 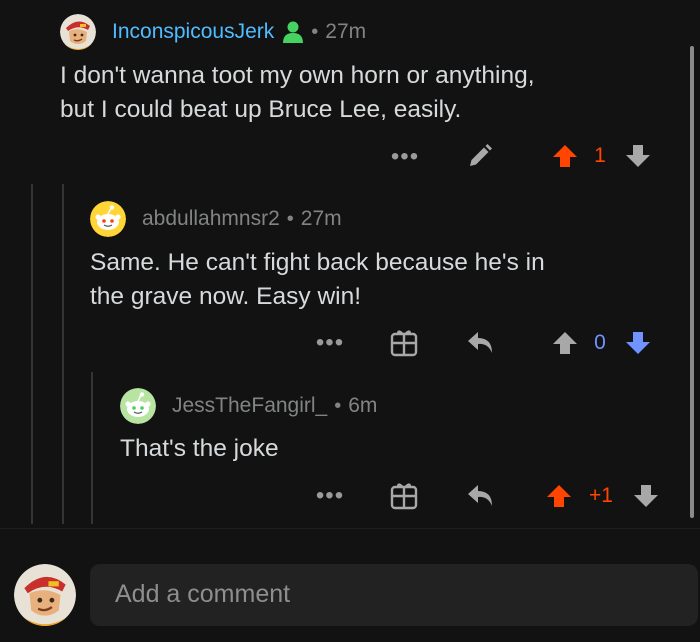 I want to click on comment-text-line: That's the joke, so click(x=199, y=448).